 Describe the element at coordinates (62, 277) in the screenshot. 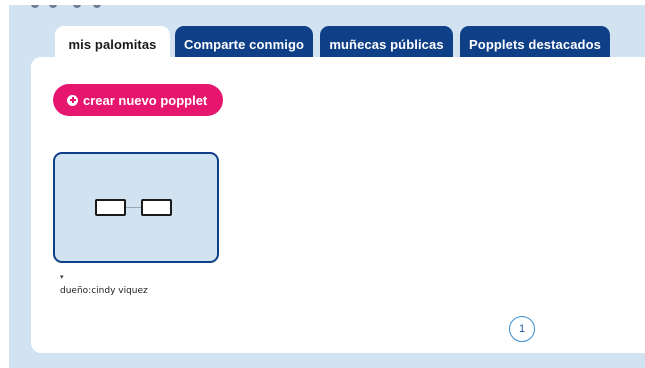

I see `popplet-menu-caret: ▾` at that location.